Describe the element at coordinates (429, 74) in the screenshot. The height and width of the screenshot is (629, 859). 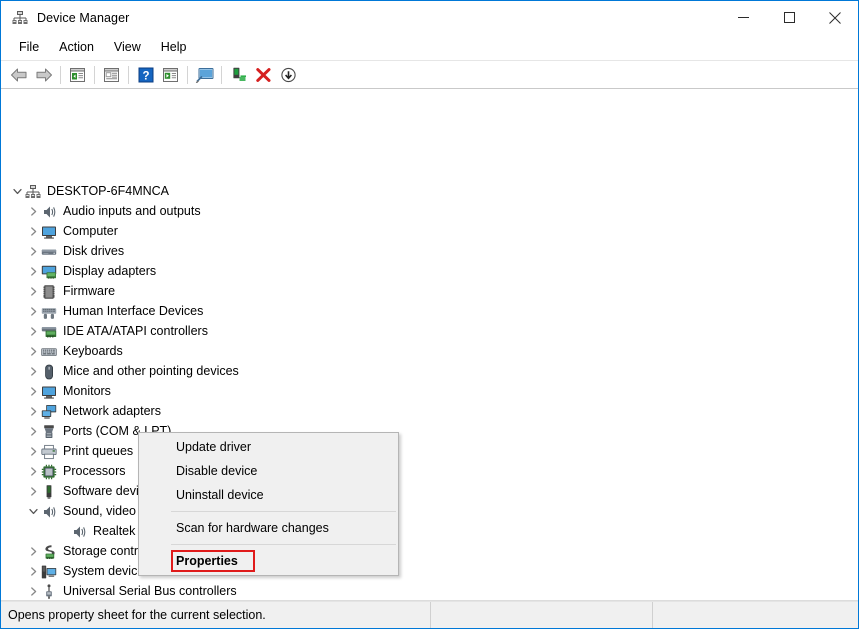
I see `toolbar: ?` at that location.